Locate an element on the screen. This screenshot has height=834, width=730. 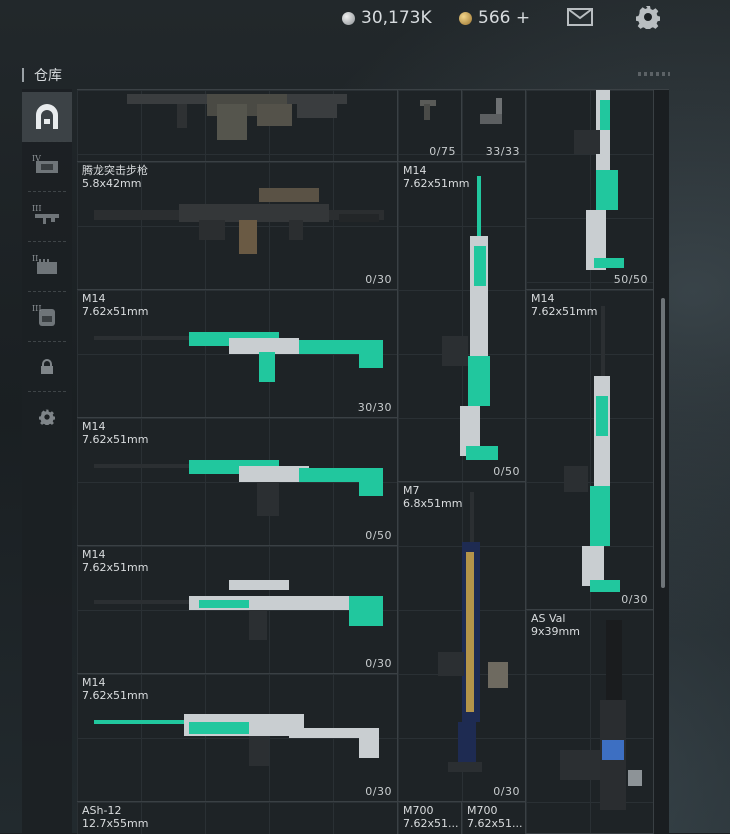
mail-button is located at coordinates (580, 17).